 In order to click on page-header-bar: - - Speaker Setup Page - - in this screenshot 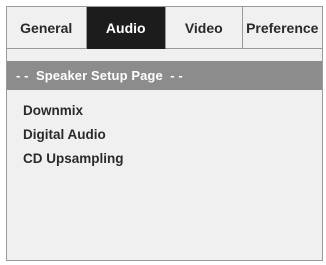, I will do `click(164, 75)`.